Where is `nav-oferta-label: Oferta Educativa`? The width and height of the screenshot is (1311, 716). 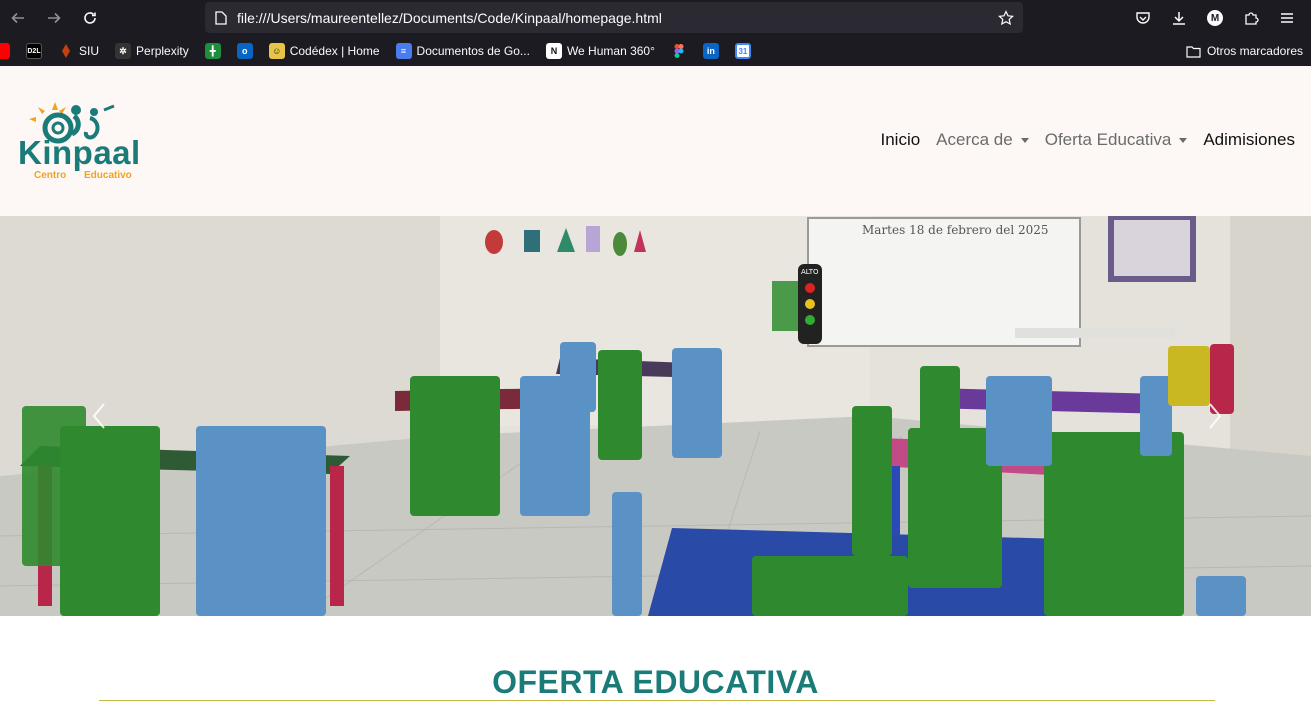
nav-oferta-label: Oferta Educativa is located at coordinates (1108, 139).